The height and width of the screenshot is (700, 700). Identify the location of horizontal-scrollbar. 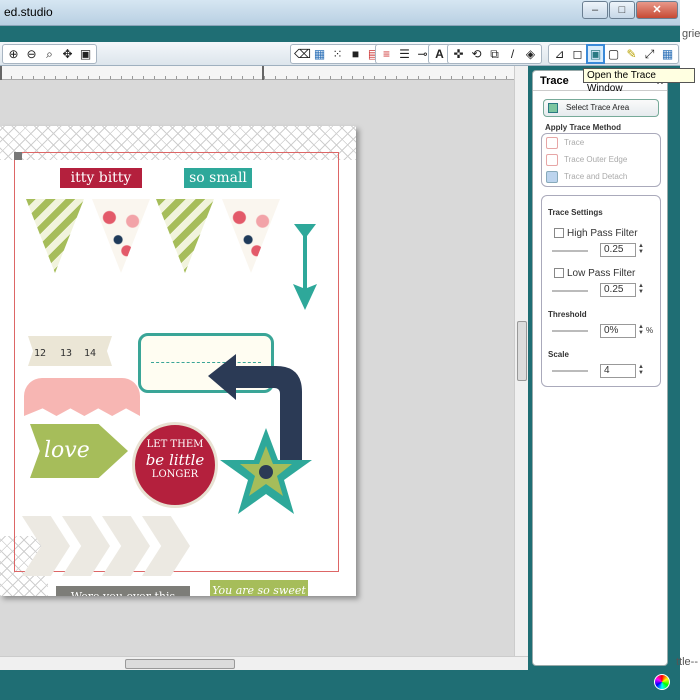
(264, 663).